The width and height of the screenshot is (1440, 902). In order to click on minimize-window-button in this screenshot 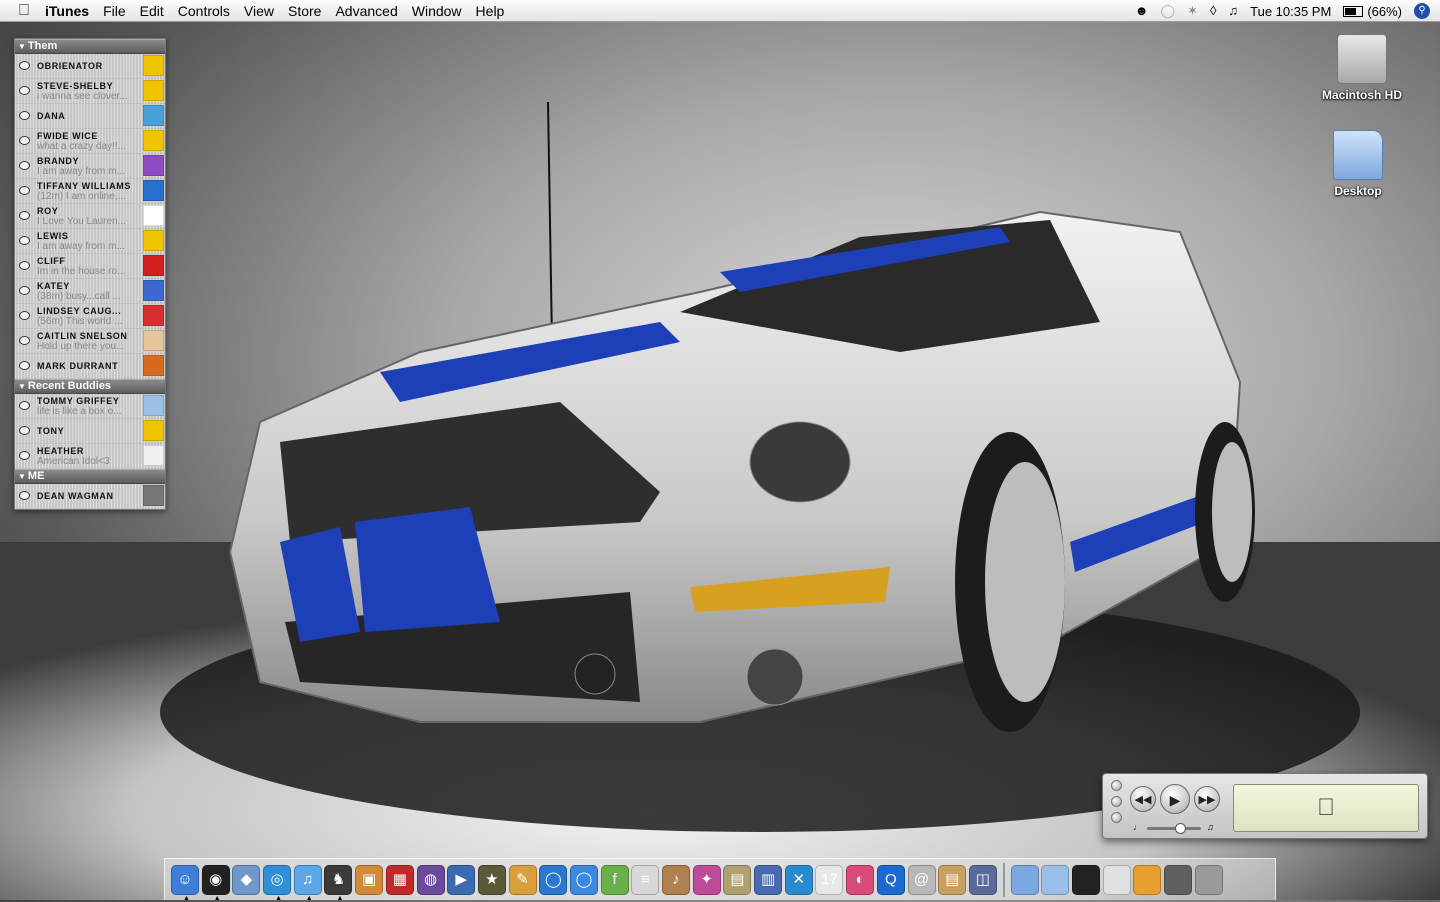, I will do `click(1116, 801)`.